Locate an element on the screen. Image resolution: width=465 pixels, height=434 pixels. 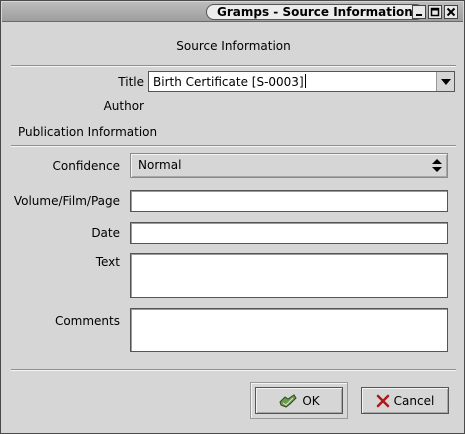
comments-area is located at coordinates (289, 330).